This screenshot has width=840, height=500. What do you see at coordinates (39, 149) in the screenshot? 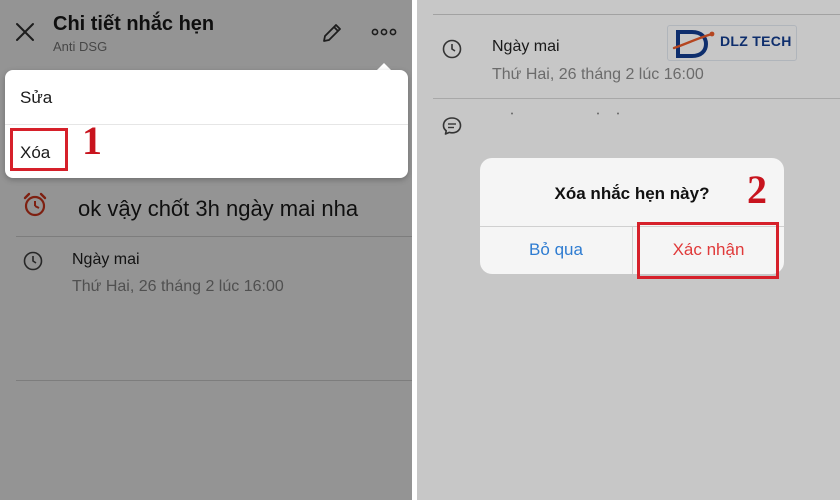
I see `highlight-box-delete` at bounding box center [39, 149].